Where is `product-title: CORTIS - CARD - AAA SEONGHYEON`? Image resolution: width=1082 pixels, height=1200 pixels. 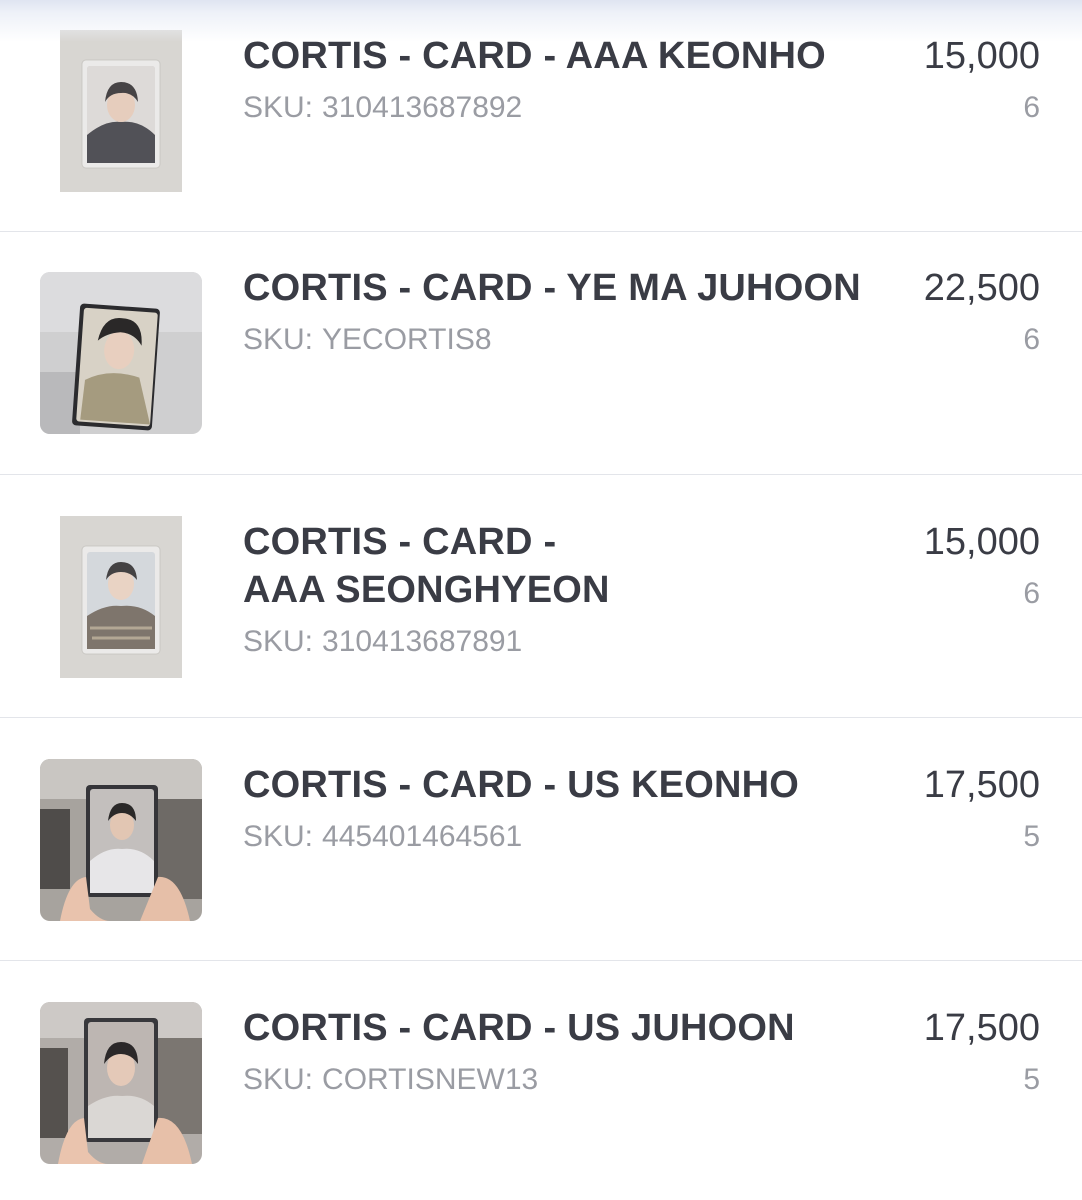
product-title: CORTIS - CARD - AAA SEONGHYEON is located at coordinates (573, 566).